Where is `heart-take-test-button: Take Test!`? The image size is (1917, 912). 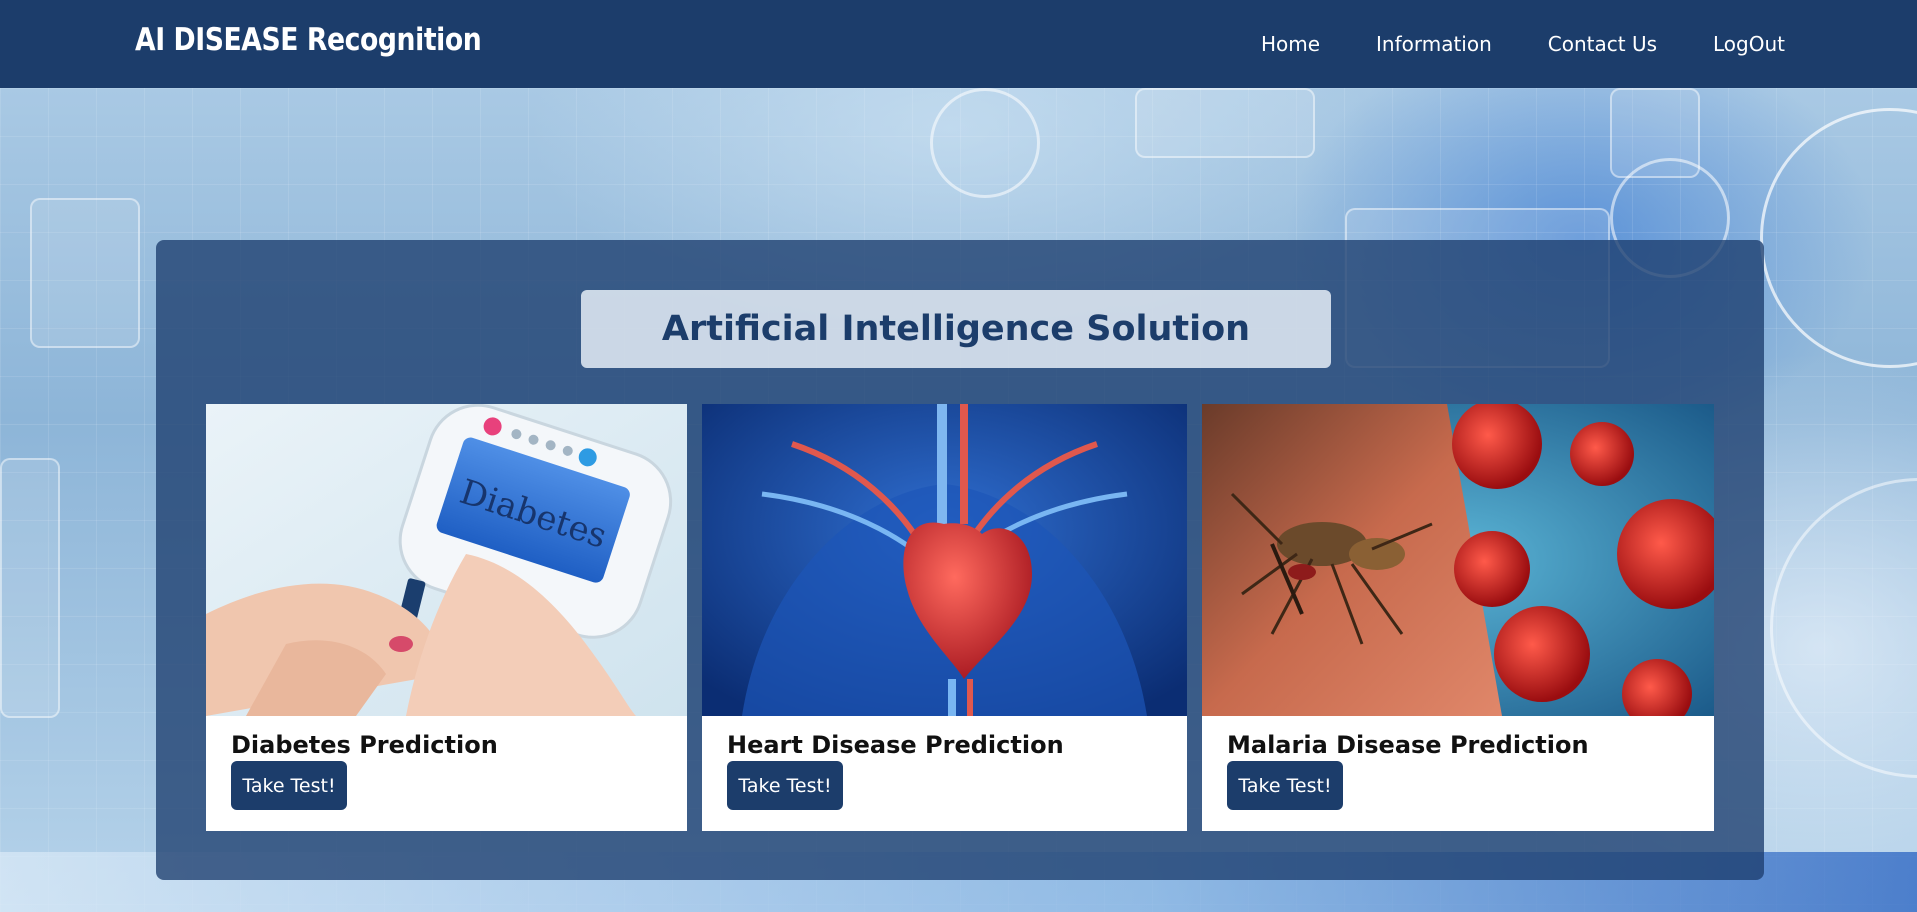
heart-take-test-button: Take Test! is located at coordinates (785, 785).